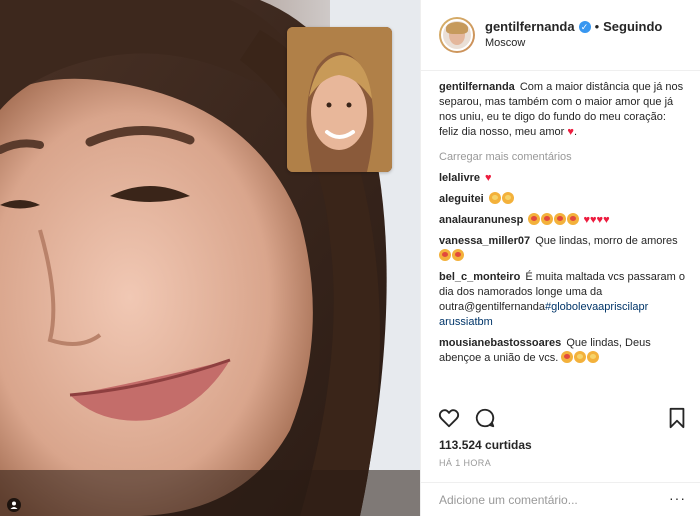  I want to click on comment-item: analauranunesp ♥♥♥♥, so click(563, 220).